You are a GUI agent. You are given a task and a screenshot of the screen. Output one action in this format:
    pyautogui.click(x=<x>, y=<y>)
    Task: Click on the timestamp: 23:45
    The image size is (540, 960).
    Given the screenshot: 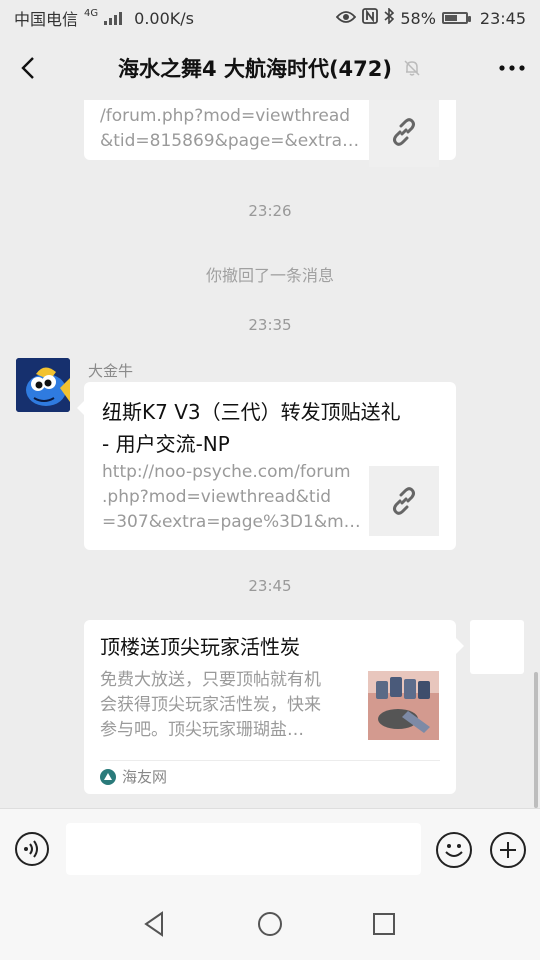 What is the action you would take?
    pyautogui.click(x=270, y=586)
    